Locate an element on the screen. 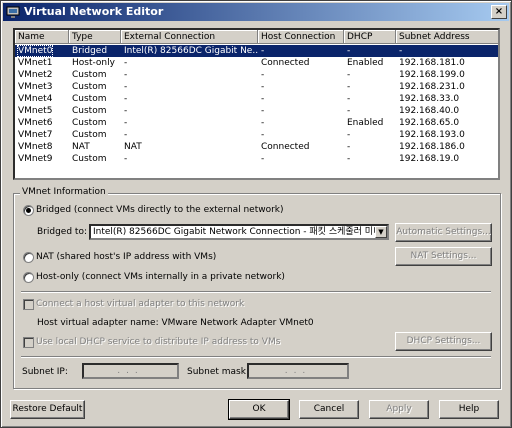 This screenshot has height=428, width=512. table-cell-text: 192.168.231.0 is located at coordinates (432, 87).